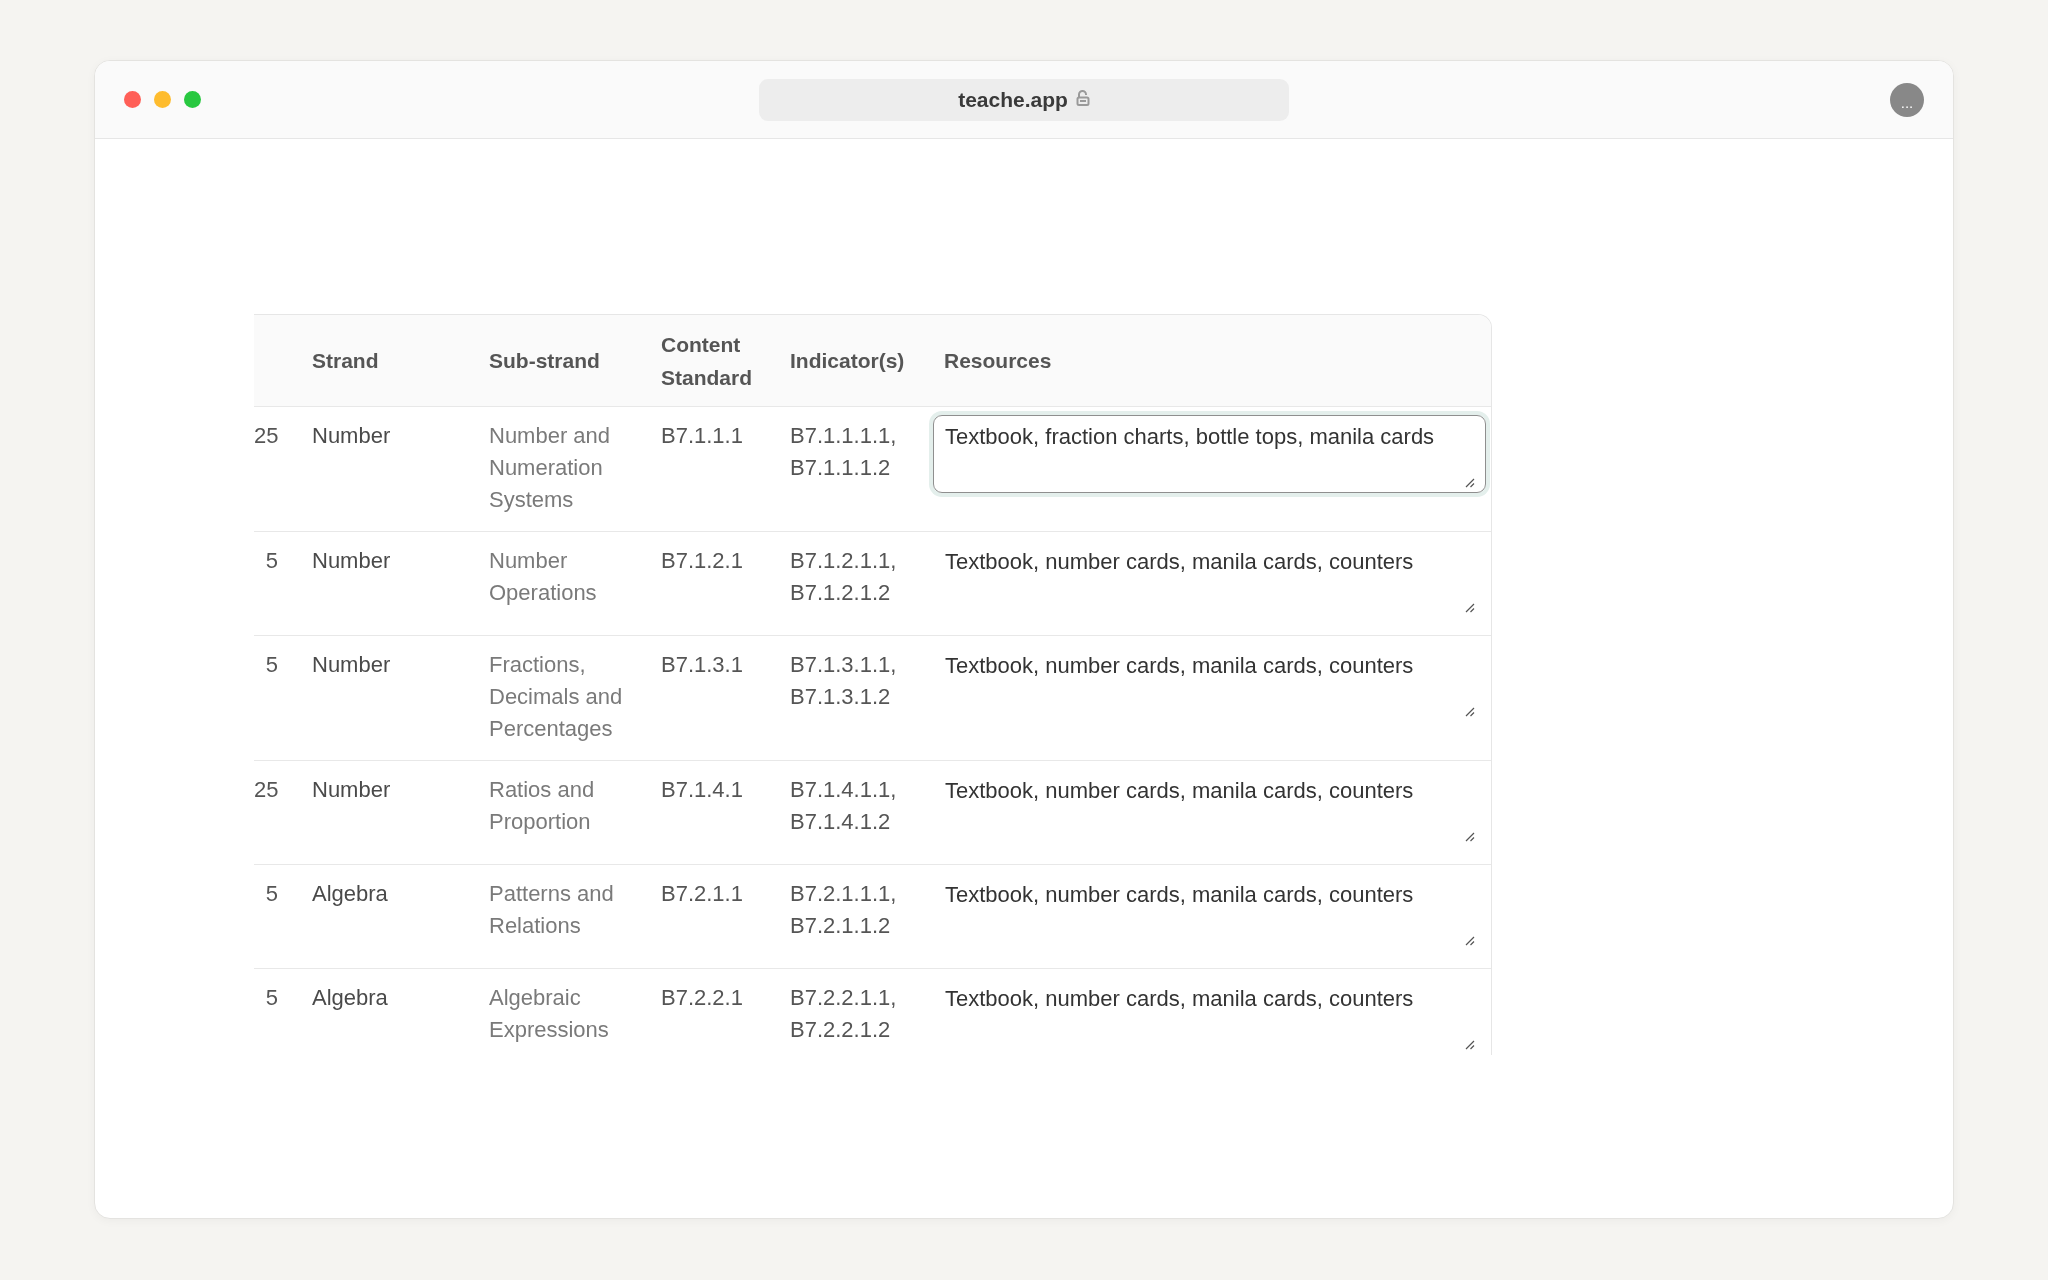 Image resolution: width=2048 pixels, height=1280 pixels. I want to click on table-cell: Fractions, Decimals and Percentages, so click(556, 696).